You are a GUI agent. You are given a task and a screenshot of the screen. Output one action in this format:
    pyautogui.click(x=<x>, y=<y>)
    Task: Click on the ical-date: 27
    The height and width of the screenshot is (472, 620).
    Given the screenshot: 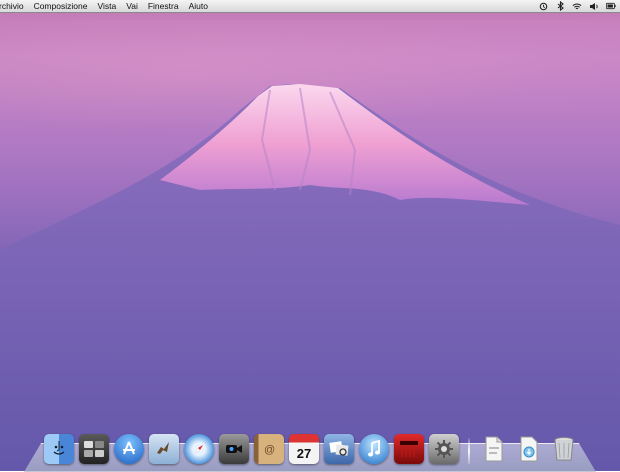 What is the action you would take?
    pyautogui.click(x=304, y=453)
    